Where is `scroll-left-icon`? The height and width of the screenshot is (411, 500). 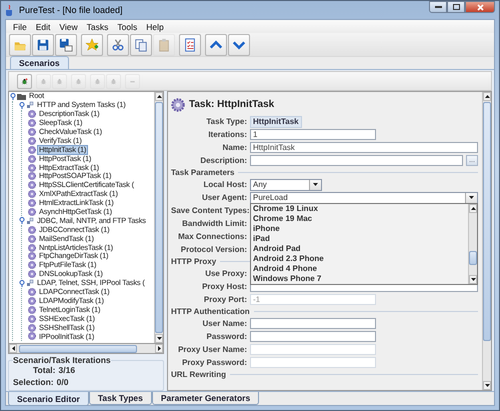
scroll-left-icon is located at coordinates (13, 348).